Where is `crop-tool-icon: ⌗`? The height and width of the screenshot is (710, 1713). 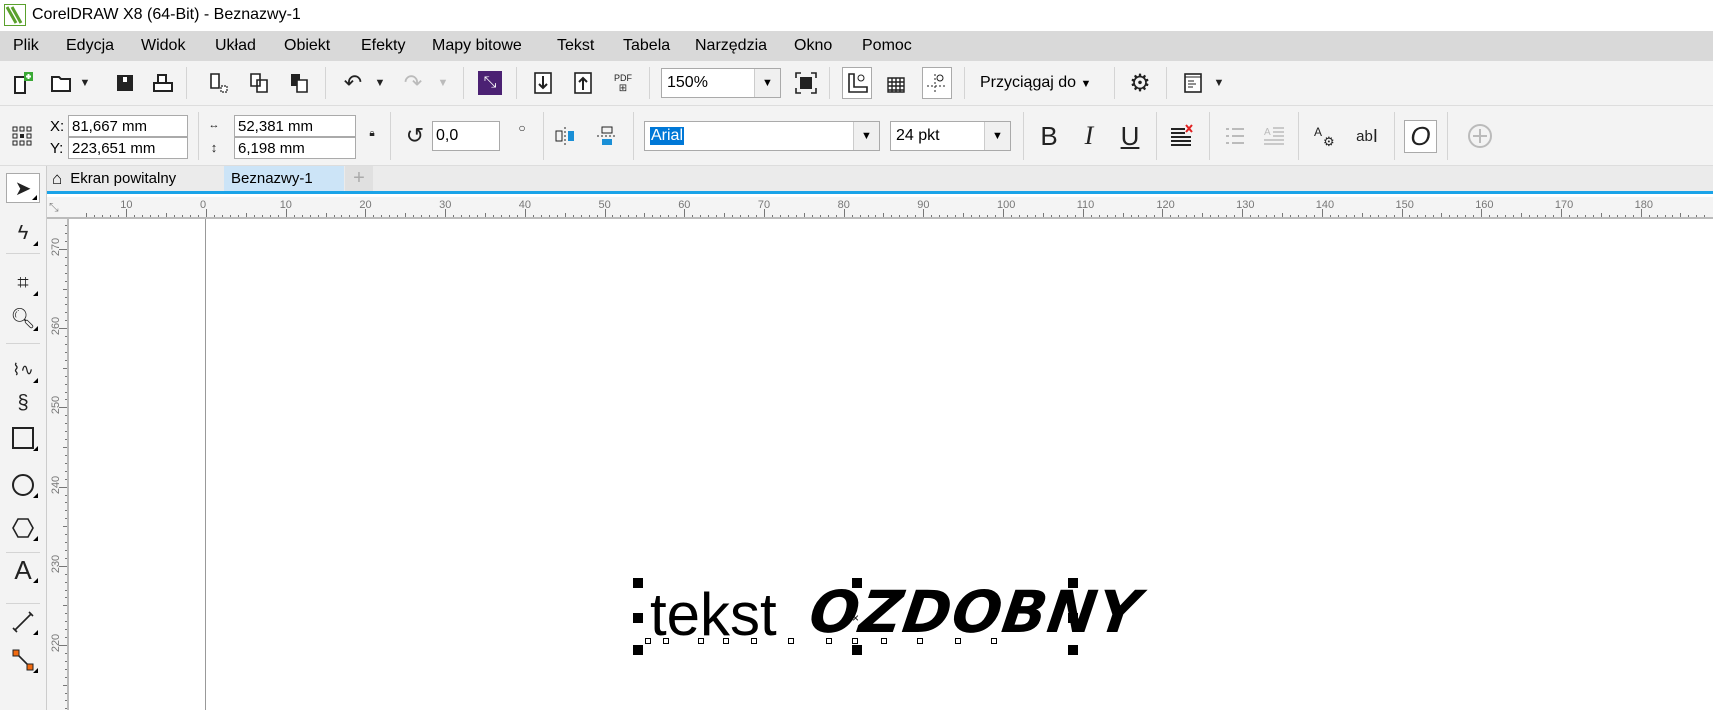 crop-tool-icon: ⌗ is located at coordinates (23, 283).